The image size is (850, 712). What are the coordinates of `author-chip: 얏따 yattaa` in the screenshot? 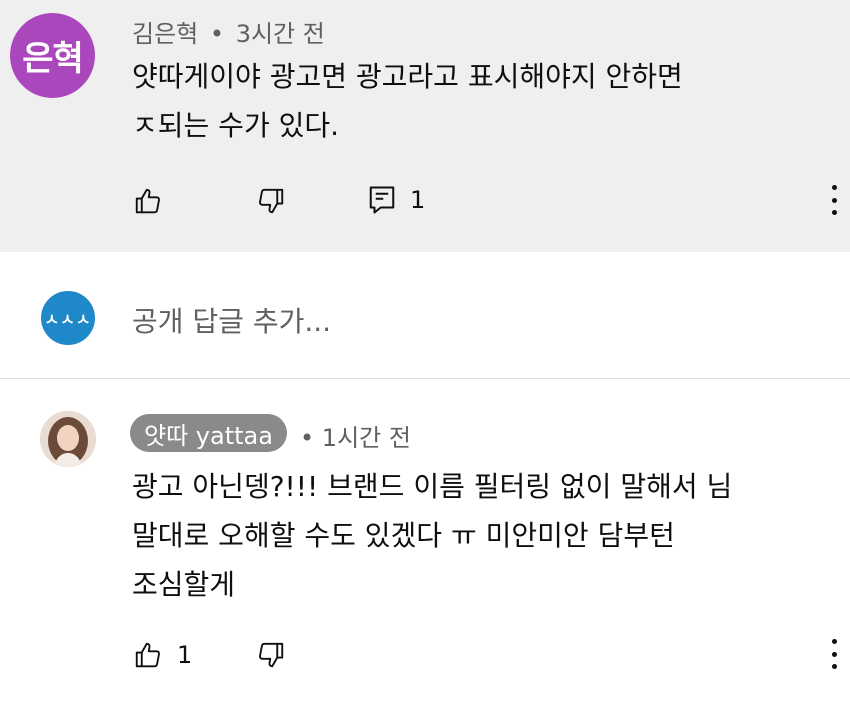 It's located at (208, 433).